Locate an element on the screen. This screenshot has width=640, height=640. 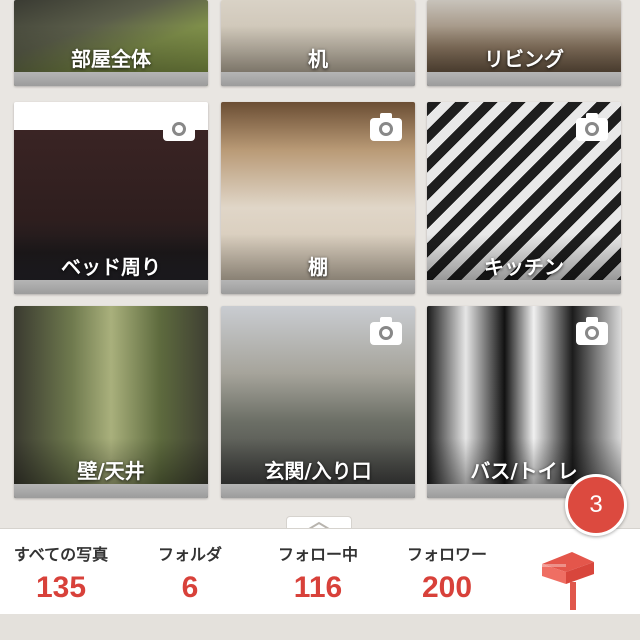
stat-count: 6 is located at coordinates (190, 587).